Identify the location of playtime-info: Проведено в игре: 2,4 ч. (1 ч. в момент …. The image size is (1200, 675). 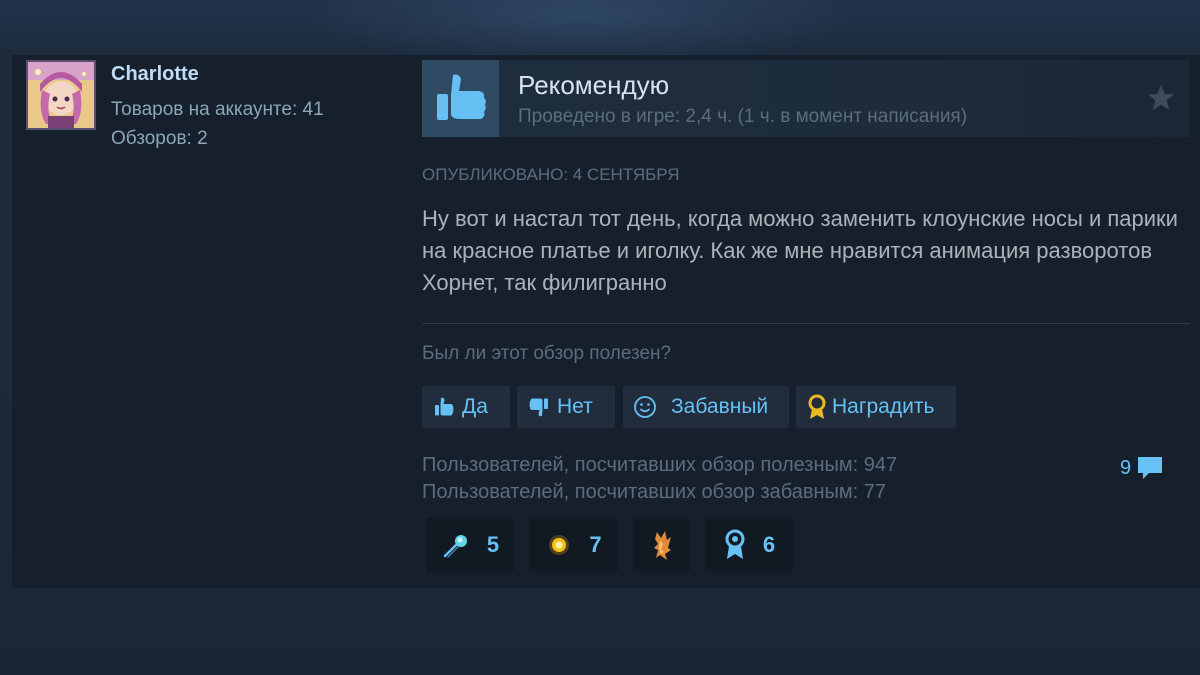
(743, 116).